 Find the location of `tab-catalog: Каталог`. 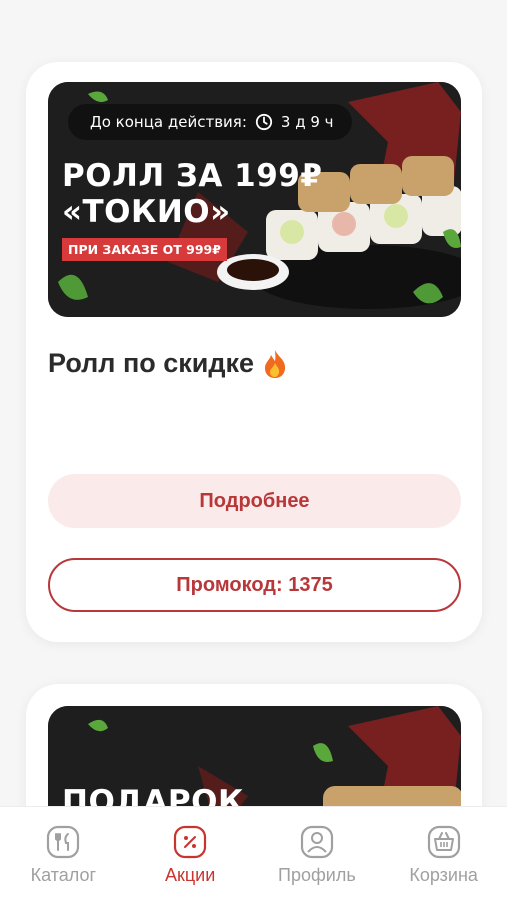

tab-catalog: Каталог is located at coordinates (63, 855).